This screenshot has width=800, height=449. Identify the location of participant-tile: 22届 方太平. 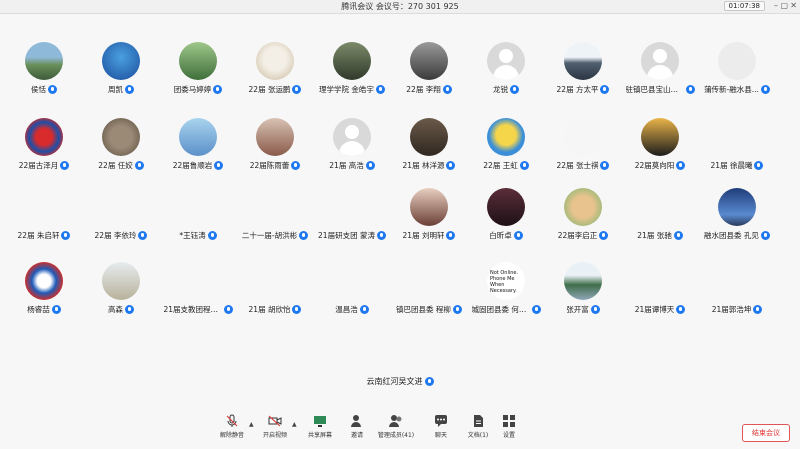
(583, 79).